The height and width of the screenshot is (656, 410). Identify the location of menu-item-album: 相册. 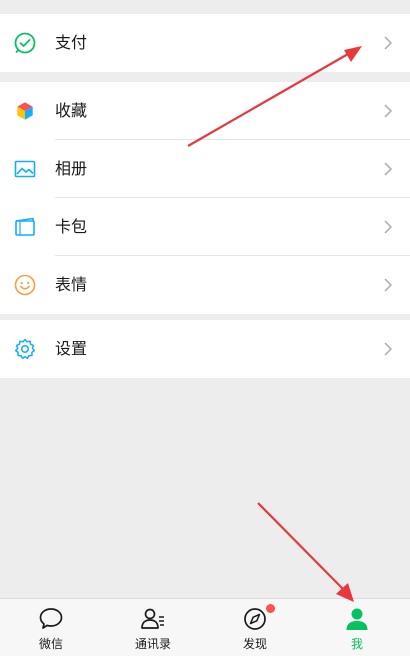
(205, 169).